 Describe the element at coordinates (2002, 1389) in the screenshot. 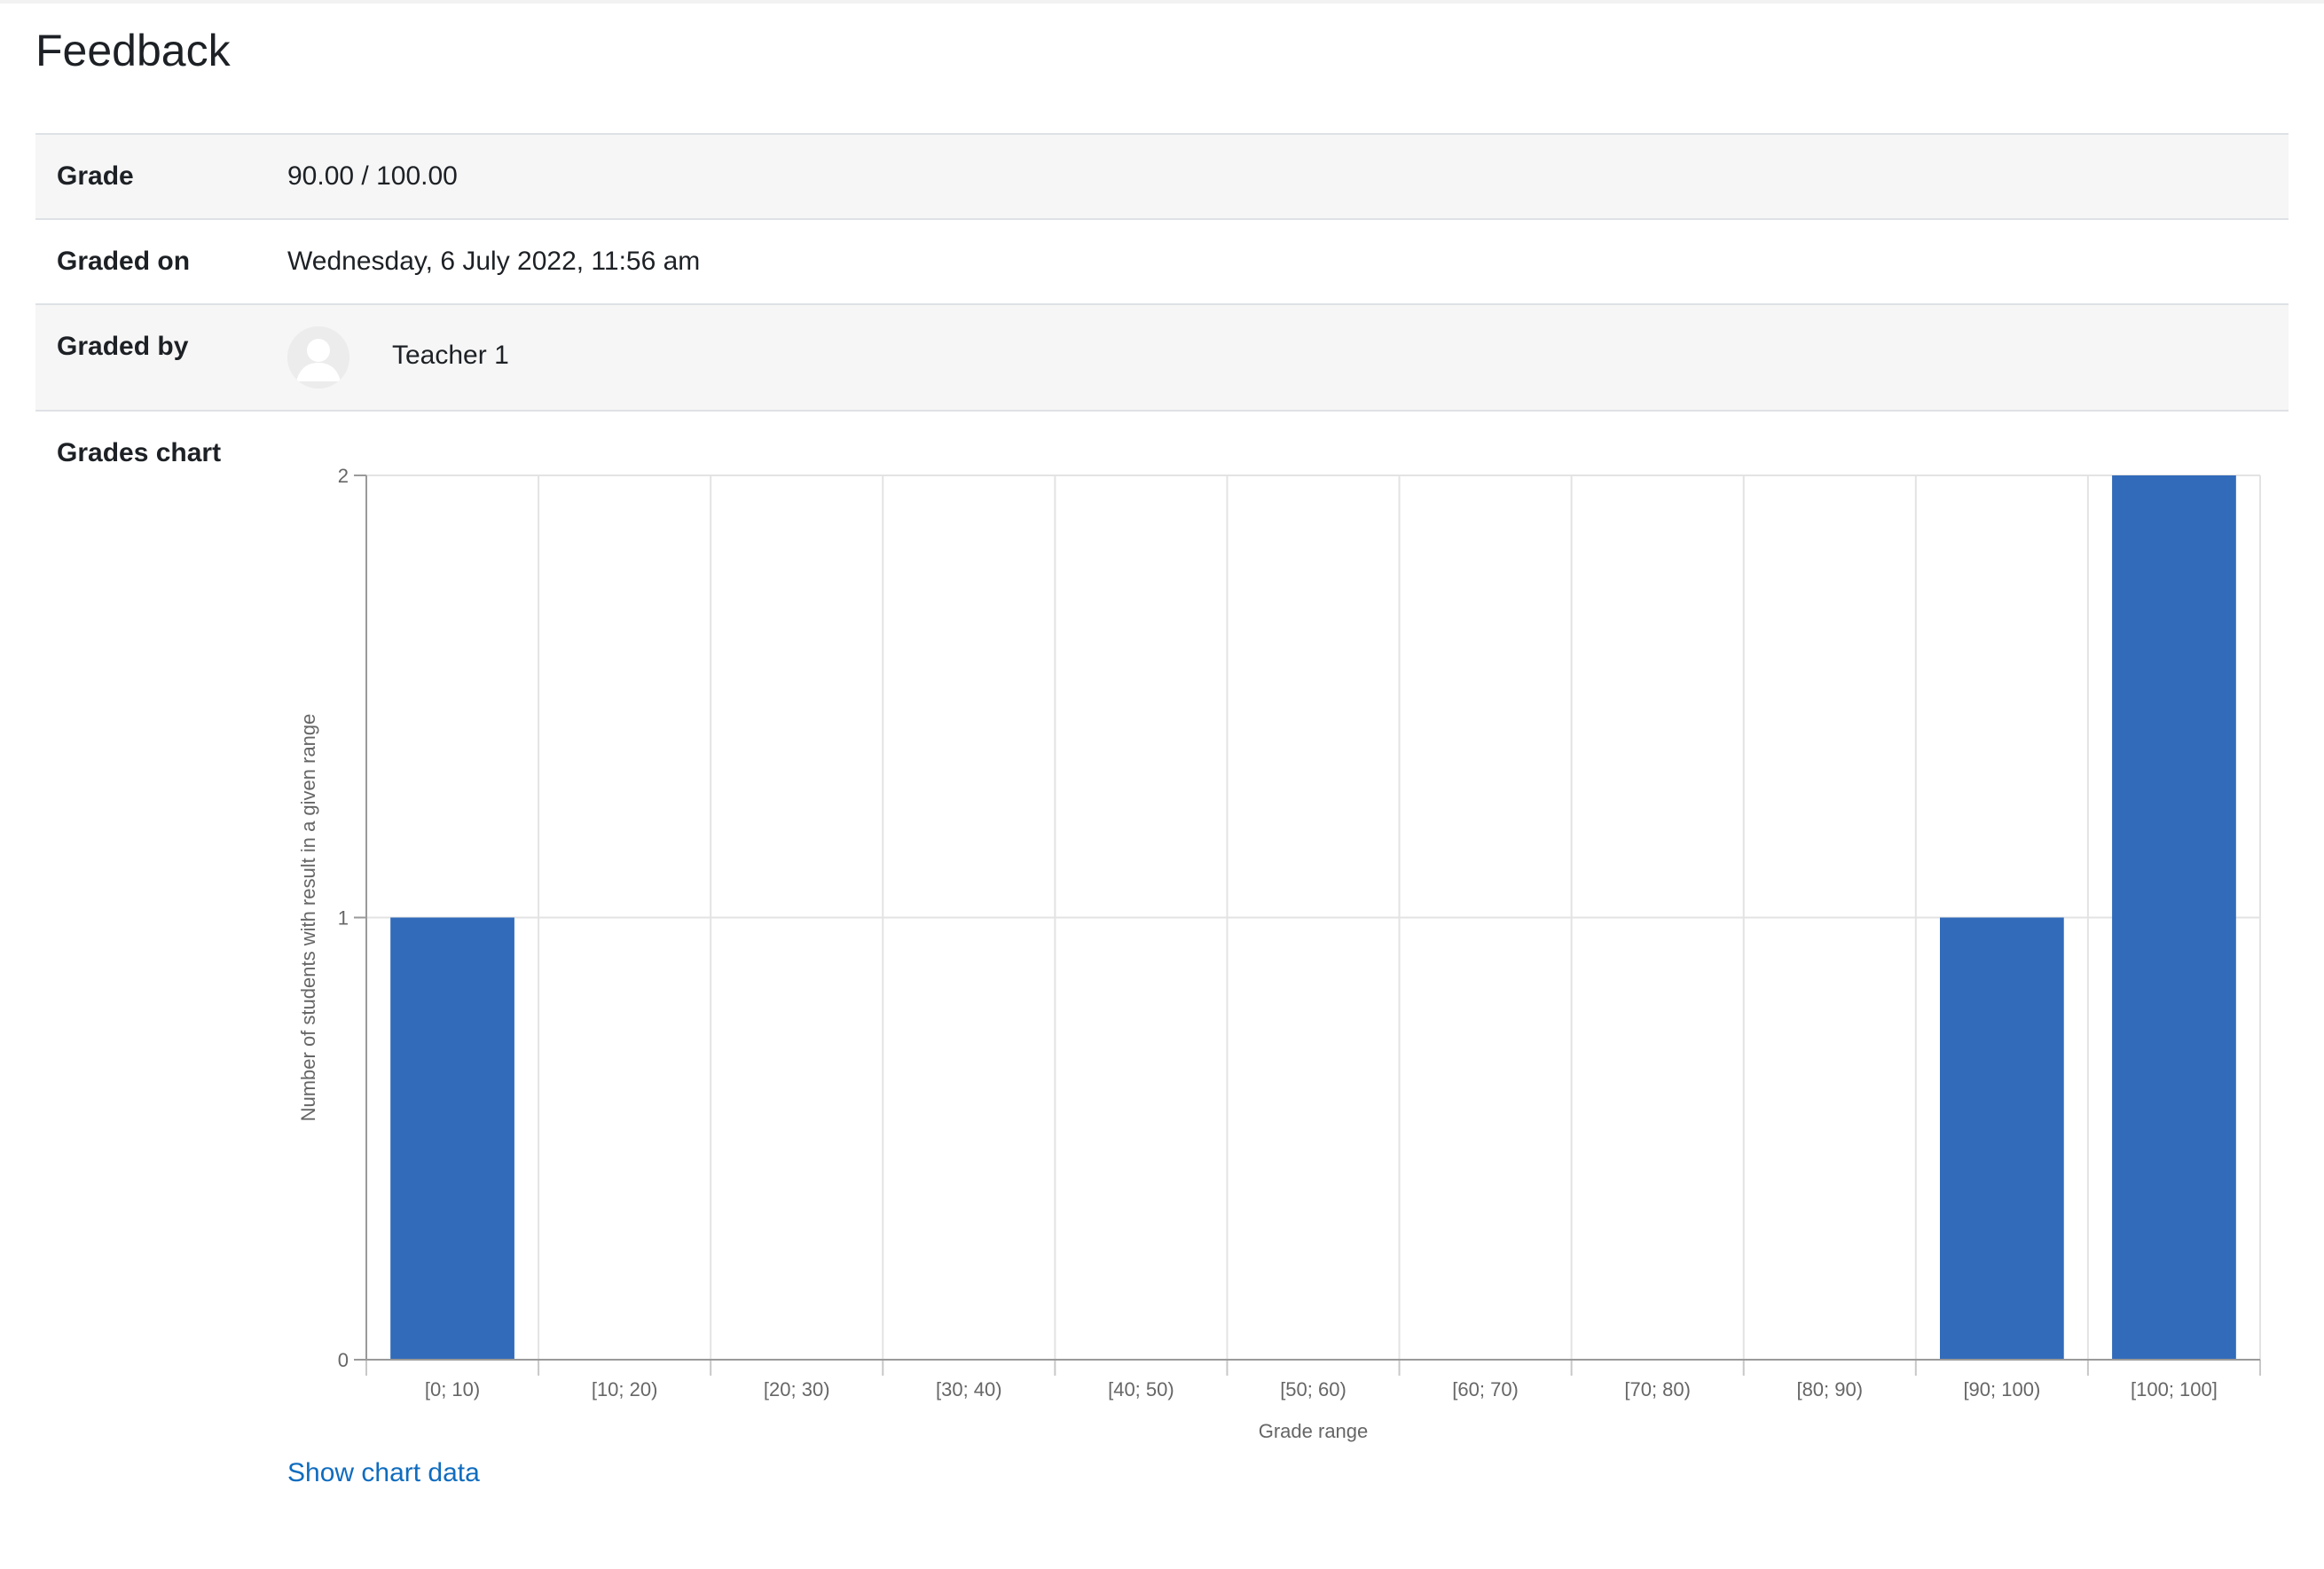

I see `x-tick-label: [90; 100)` at that location.